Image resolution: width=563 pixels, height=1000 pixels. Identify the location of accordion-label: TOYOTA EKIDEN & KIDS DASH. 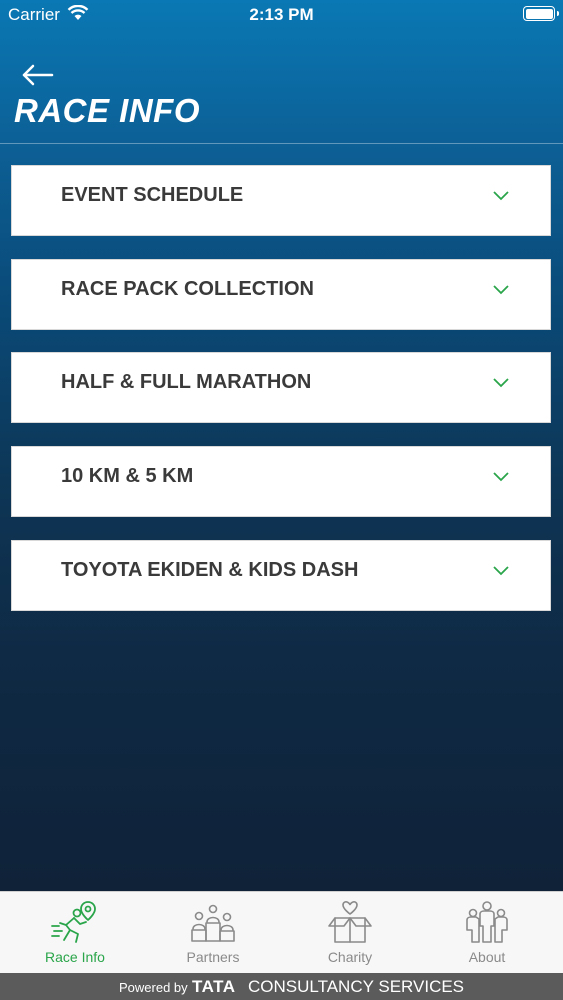
(210, 570).